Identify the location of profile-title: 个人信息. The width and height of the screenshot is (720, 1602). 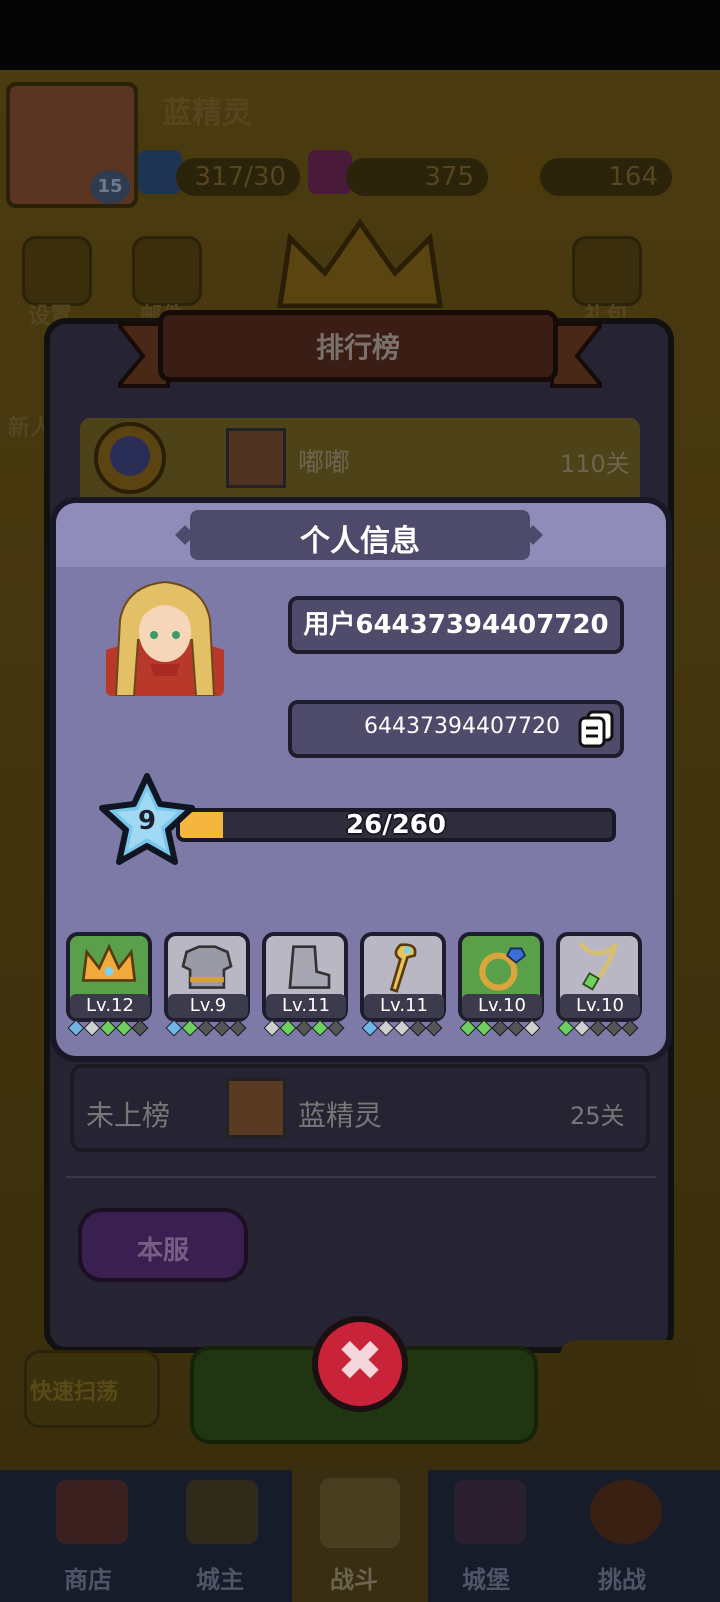
(360, 541).